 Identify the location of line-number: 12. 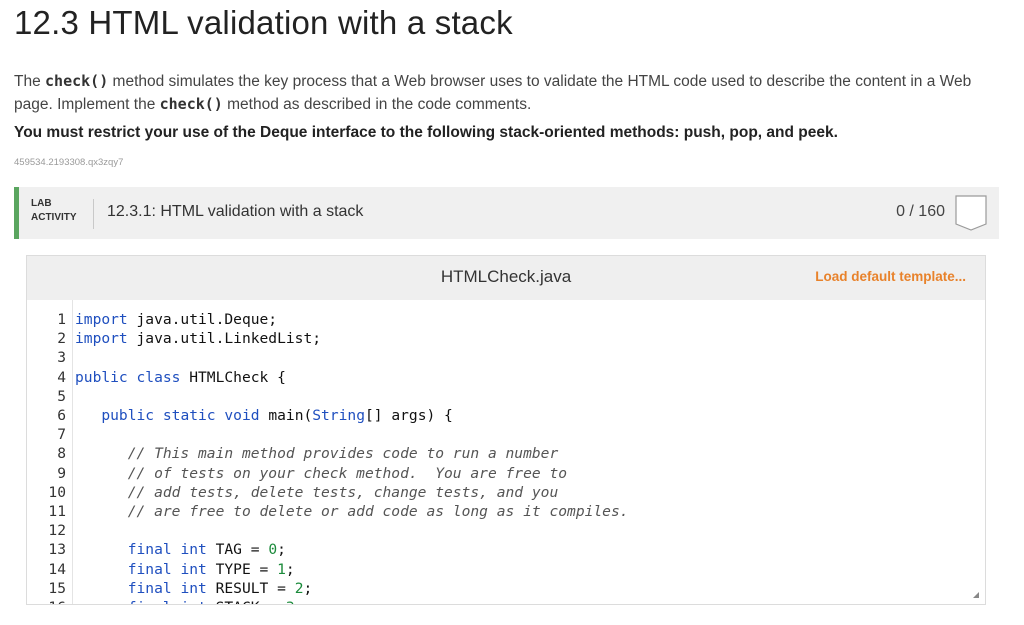
(57, 531).